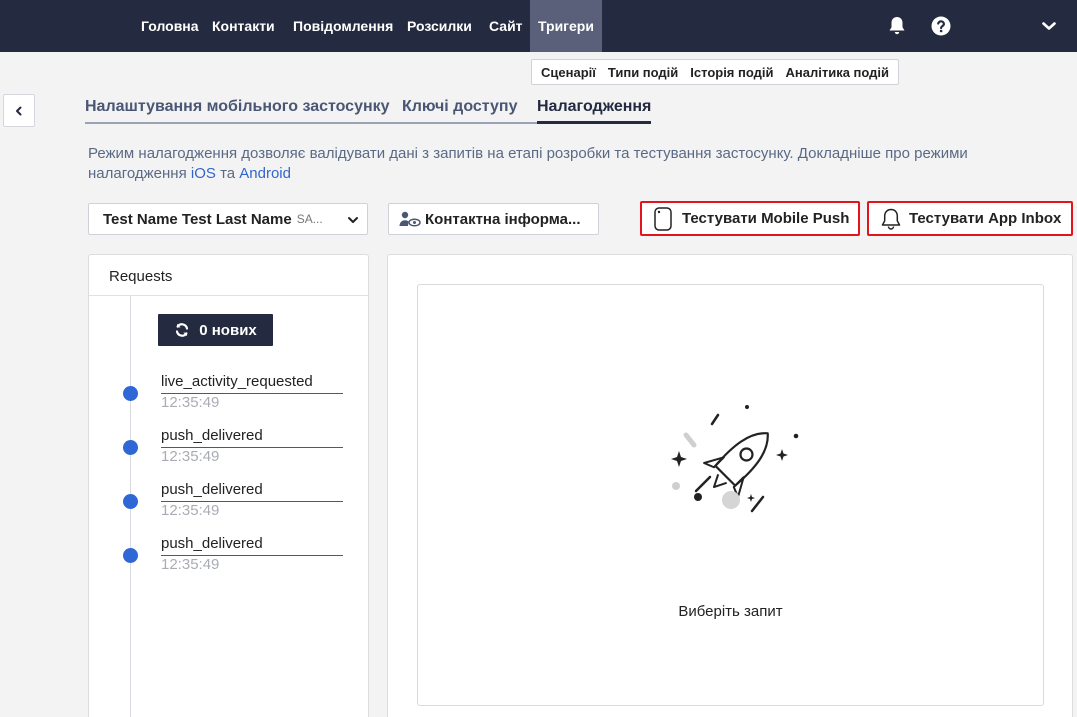 The image size is (1077, 717). What do you see at coordinates (197, 219) in the screenshot?
I see `contact-select-value: Test Name Test Last Name` at bounding box center [197, 219].